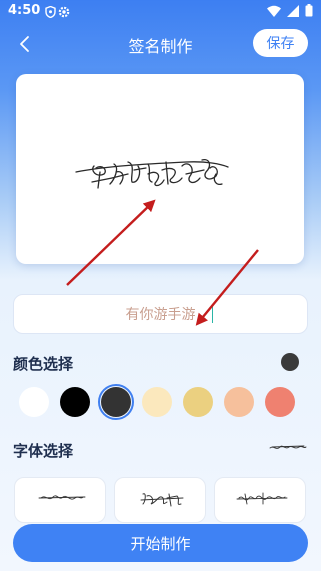  Describe the element at coordinates (160, 44) in the screenshot. I see `app-header: 签名制作 保存` at that location.